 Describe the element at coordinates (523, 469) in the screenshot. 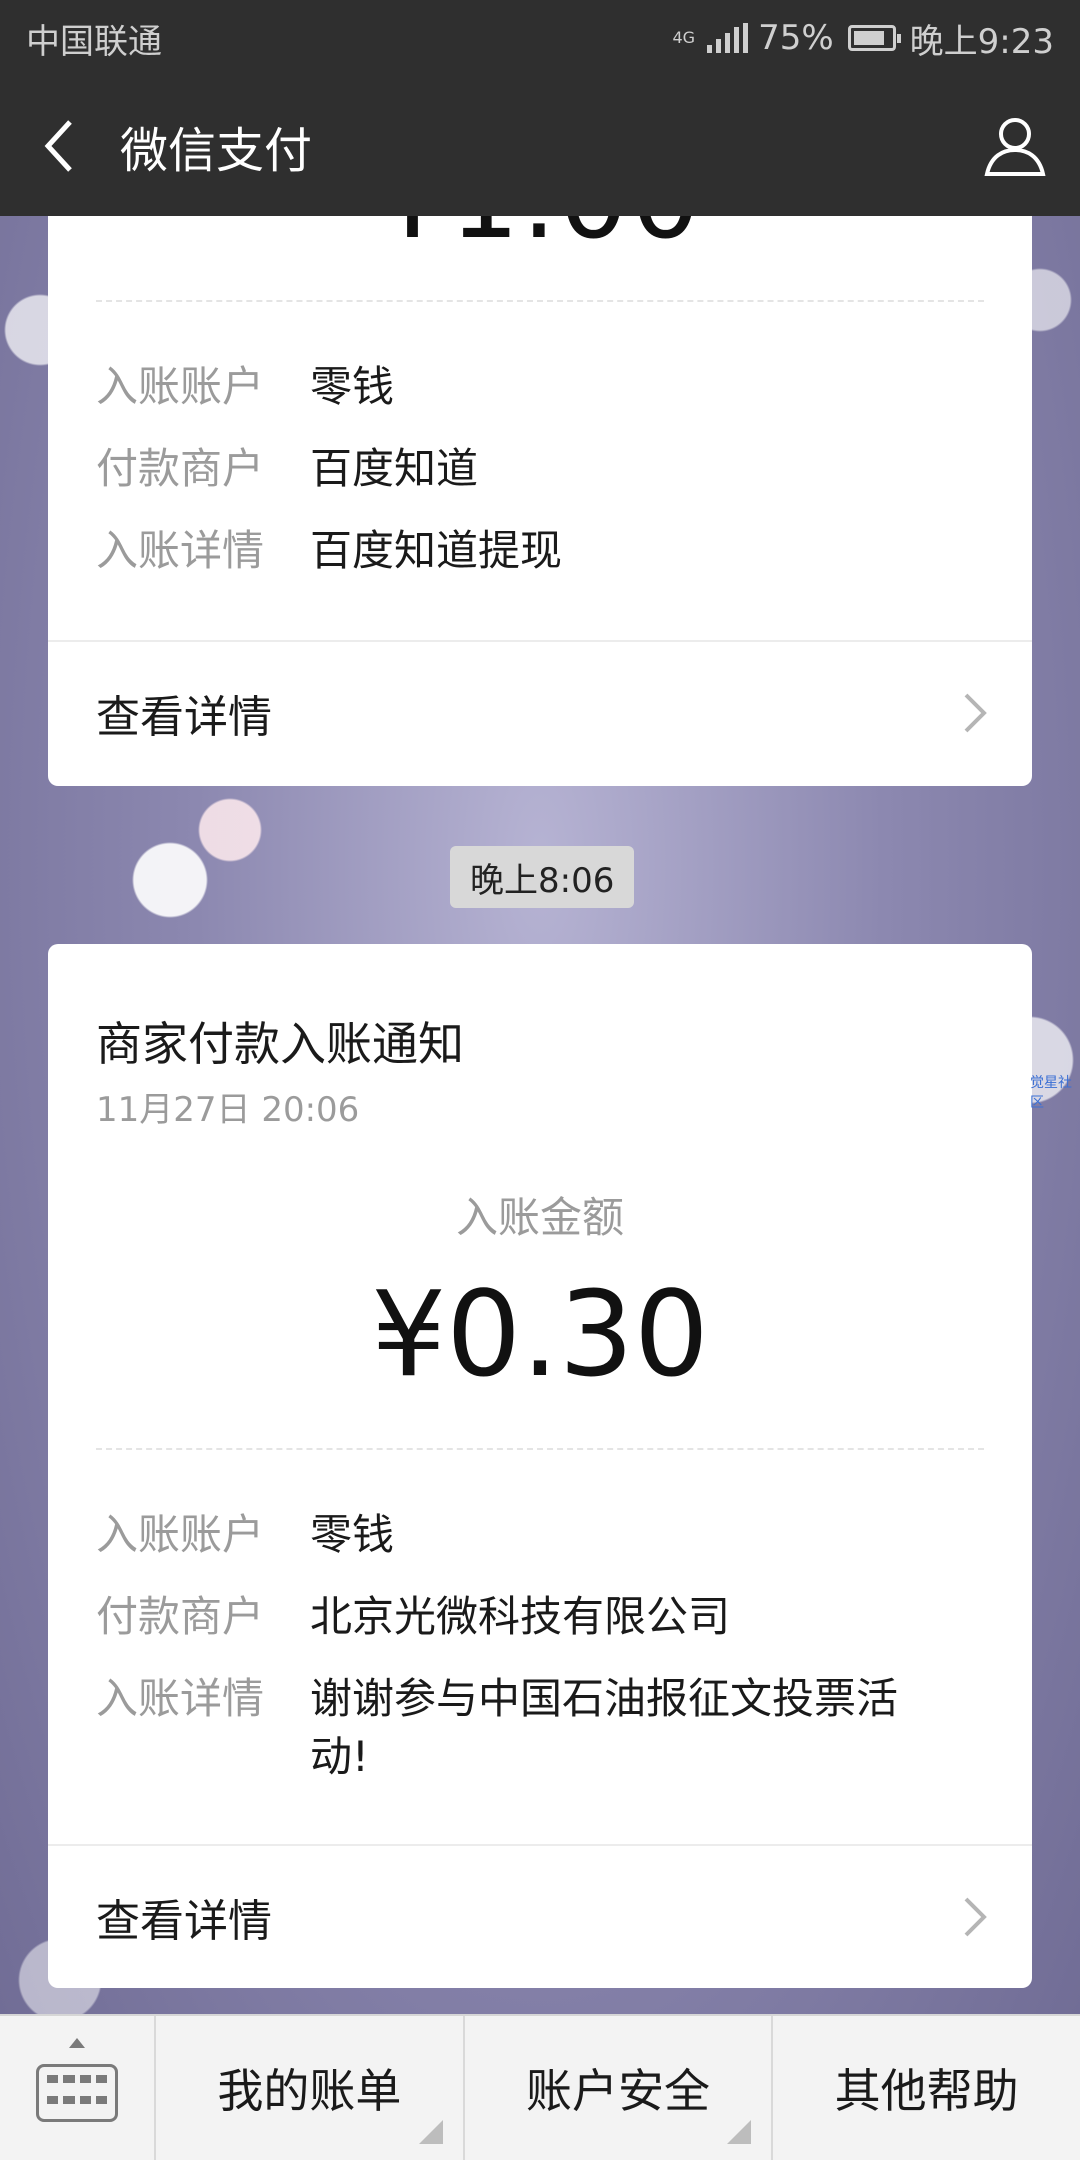

I see `info-row: 付款商户 百度知道` at that location.